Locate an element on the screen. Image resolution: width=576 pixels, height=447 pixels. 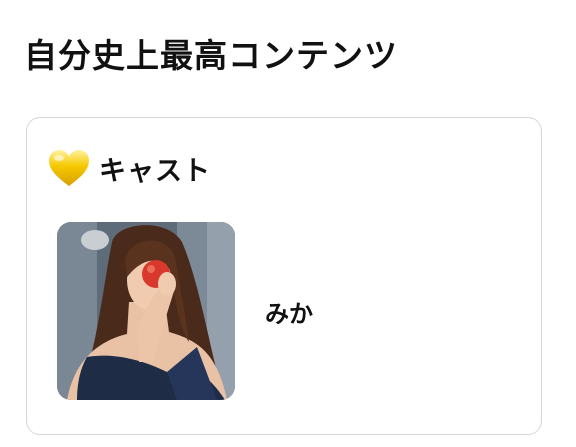
cast-section-header: キャスト is located at coordinates (129, 168).